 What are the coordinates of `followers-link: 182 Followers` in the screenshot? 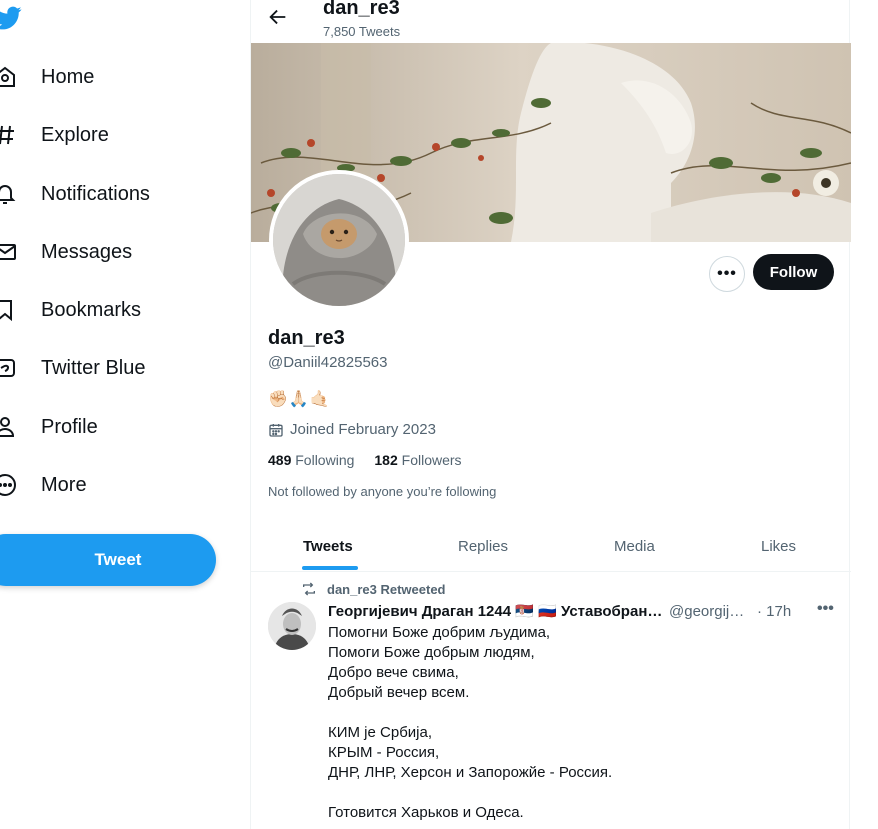 It's located at (417, 460).